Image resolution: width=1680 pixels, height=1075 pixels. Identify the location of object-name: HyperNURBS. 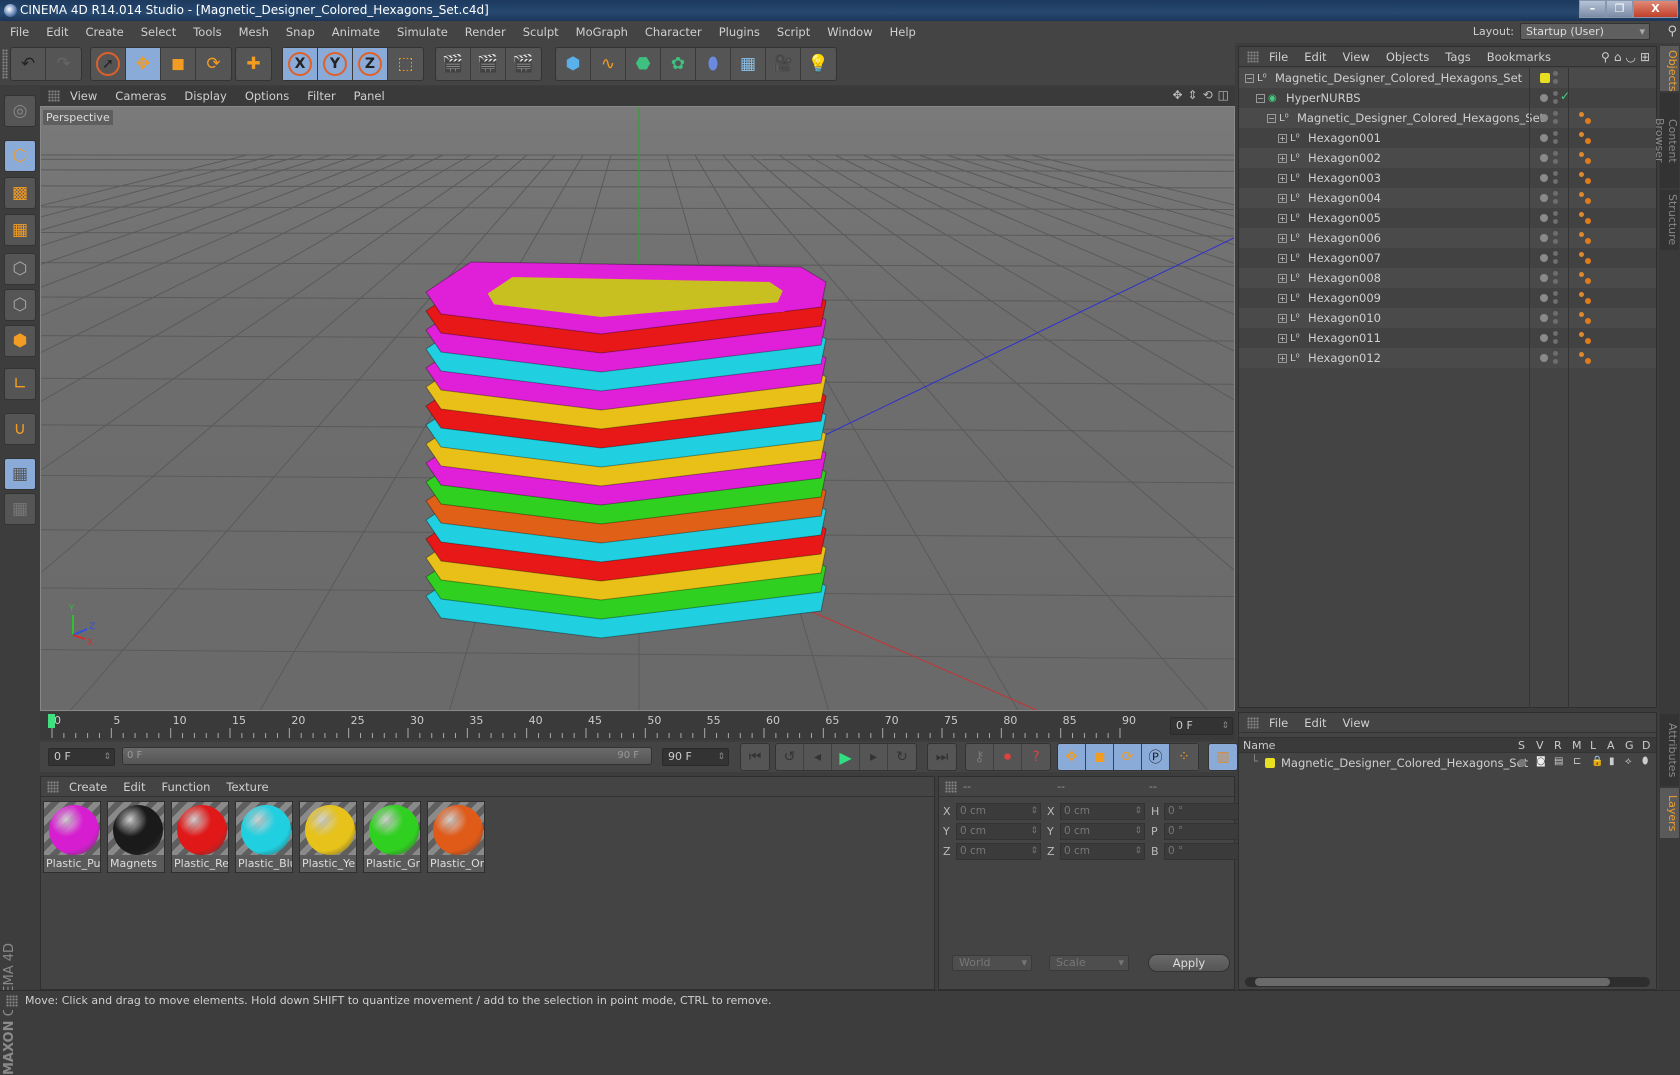
(1323, 98).